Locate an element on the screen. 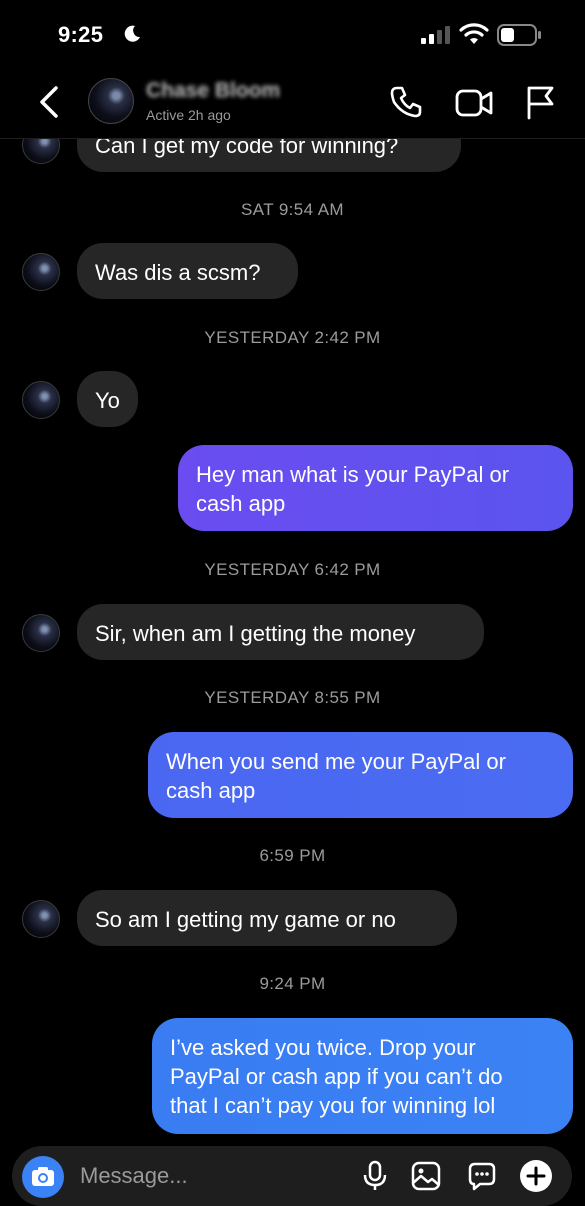  message-line: that I can’t pay you for winning lol is located at coordinates (333, 1105).